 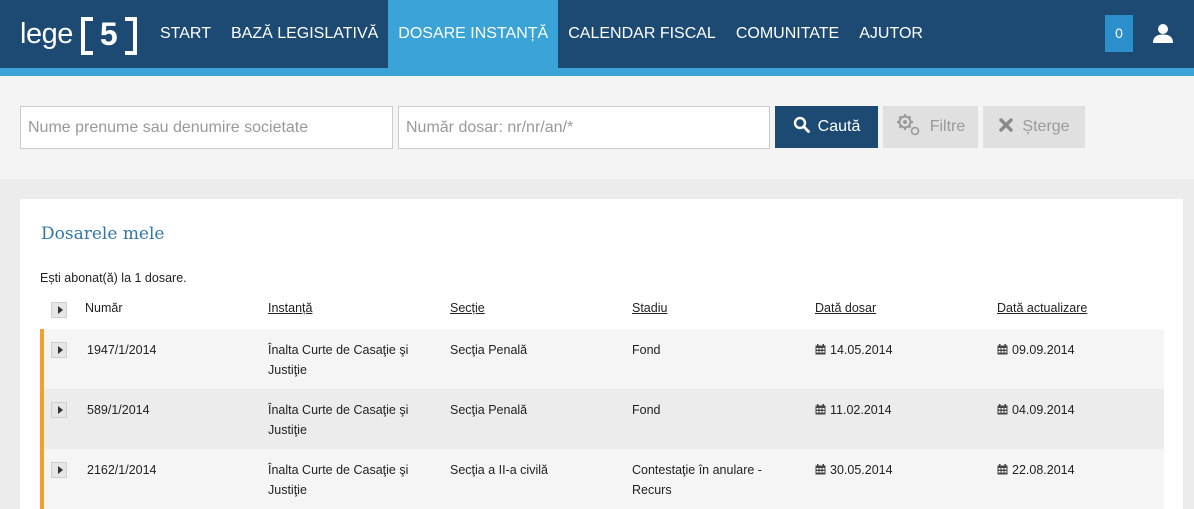 What do you see at coordinates (206, 127) in the screenshot?
I see `name-search-input` at bounding box center [206, 127].